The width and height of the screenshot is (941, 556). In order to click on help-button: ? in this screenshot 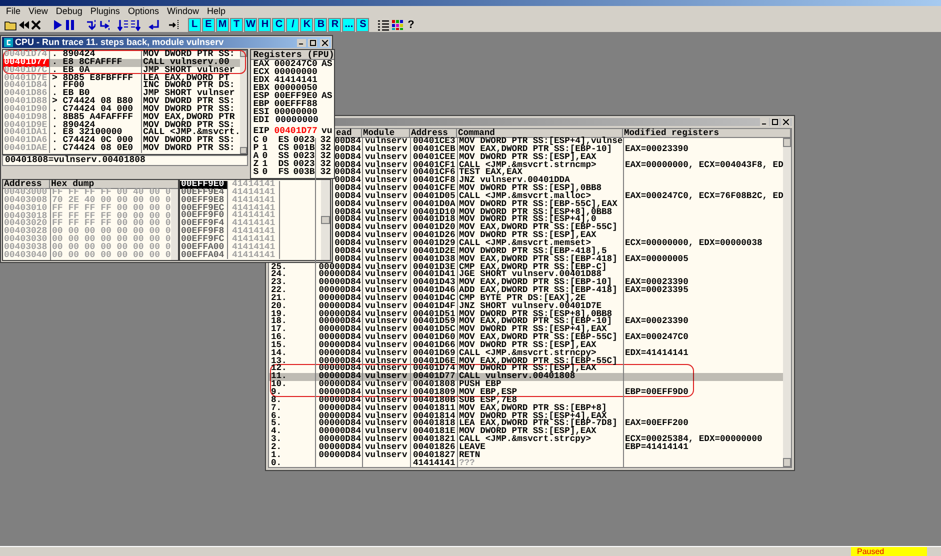, I will do `click(410, 25)`.